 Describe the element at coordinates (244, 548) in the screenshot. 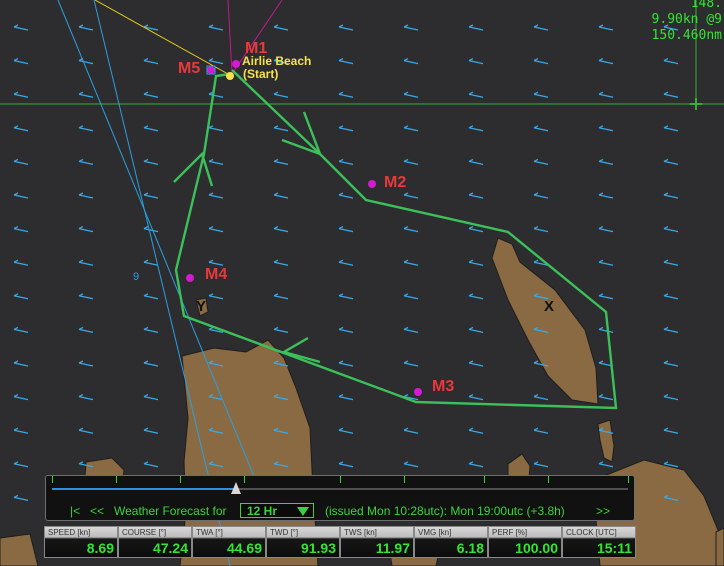

I see `instrument-value: 44.69` at that location.